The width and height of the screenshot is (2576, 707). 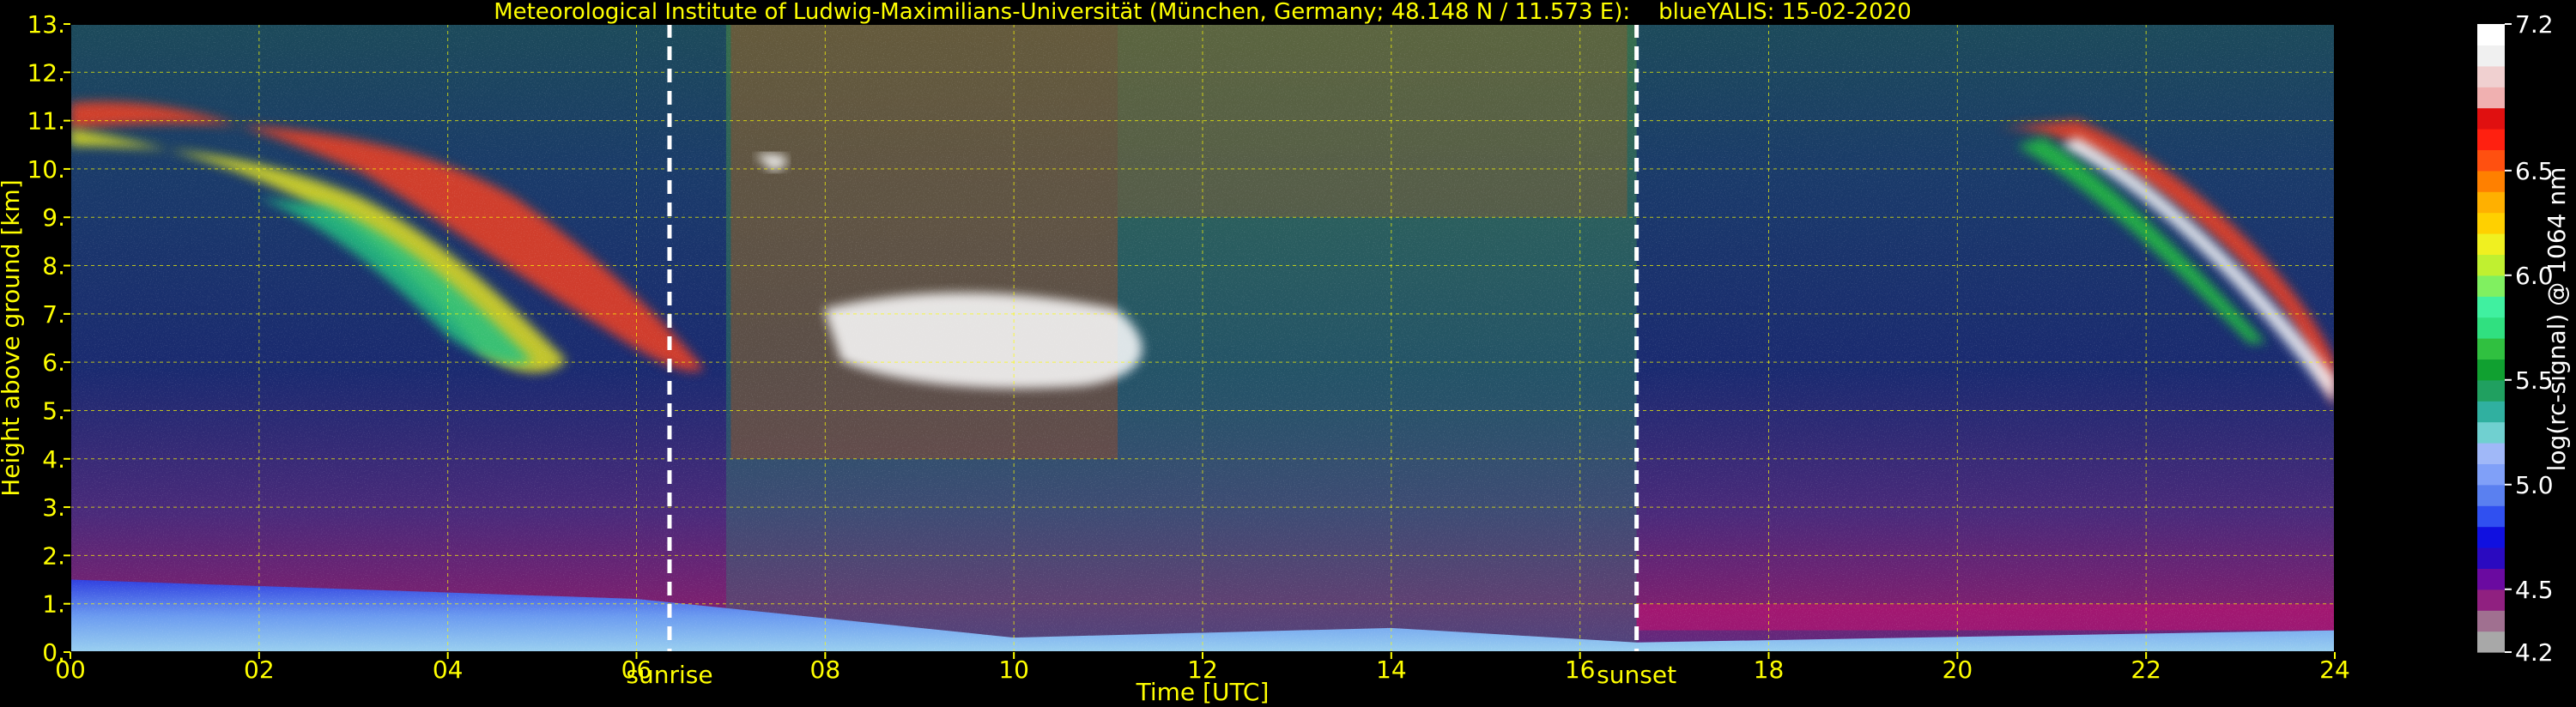 What do you see at coordinates (46, 72) in the screenshot?
I see `y-tick-label: 12.` at bounding box center [46, 72].